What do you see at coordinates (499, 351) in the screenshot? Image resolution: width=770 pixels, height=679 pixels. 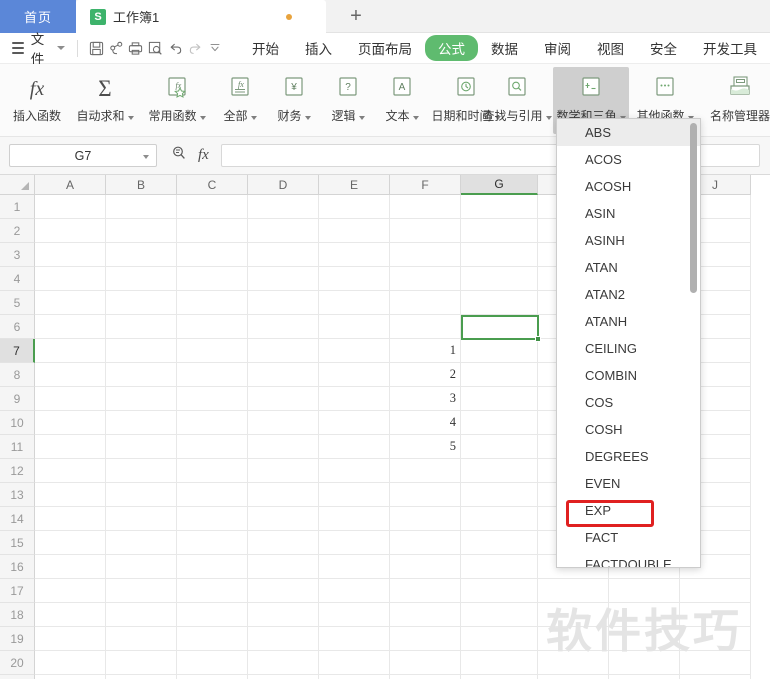 I see `cell-G7` at bounding box center [499, 351].